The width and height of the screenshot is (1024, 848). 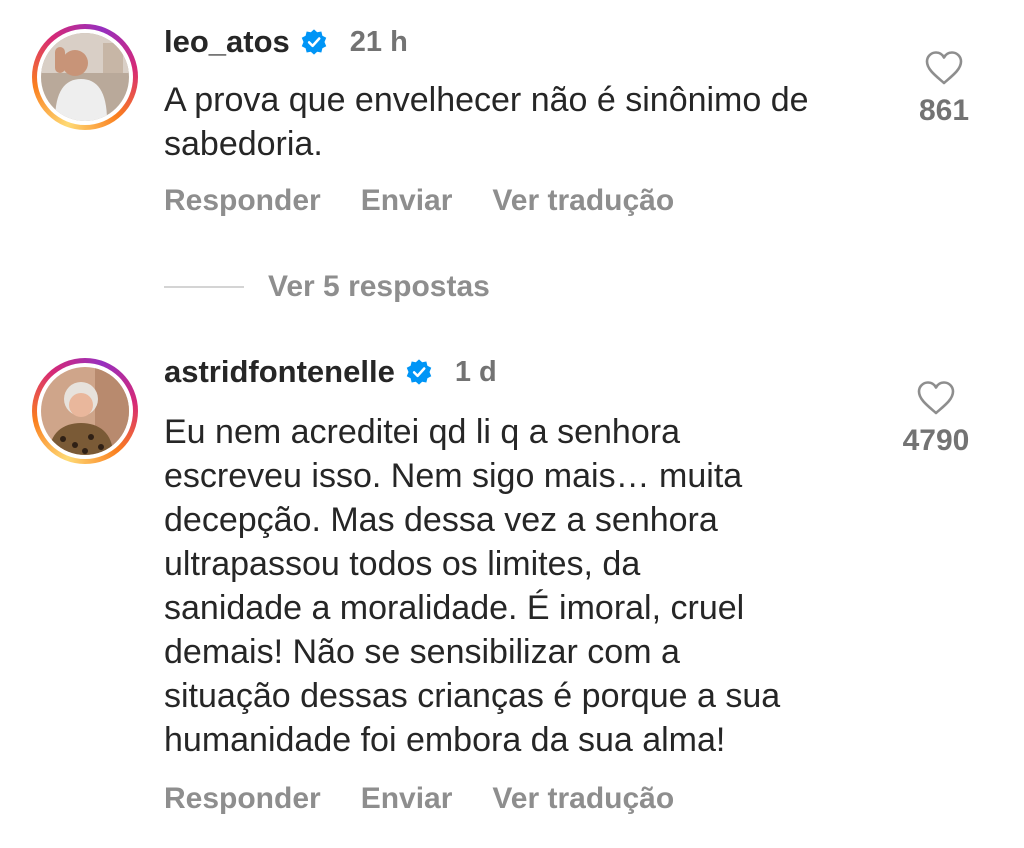 I want to click on comment-text-line: humanidade foi embora da sua alma!, so click(x=445, y=740).